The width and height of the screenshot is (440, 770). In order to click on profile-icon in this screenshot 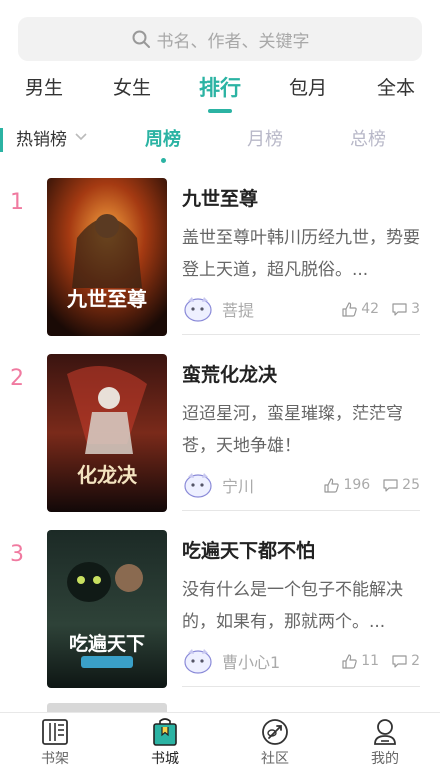, I will do `click(385, 732)`.